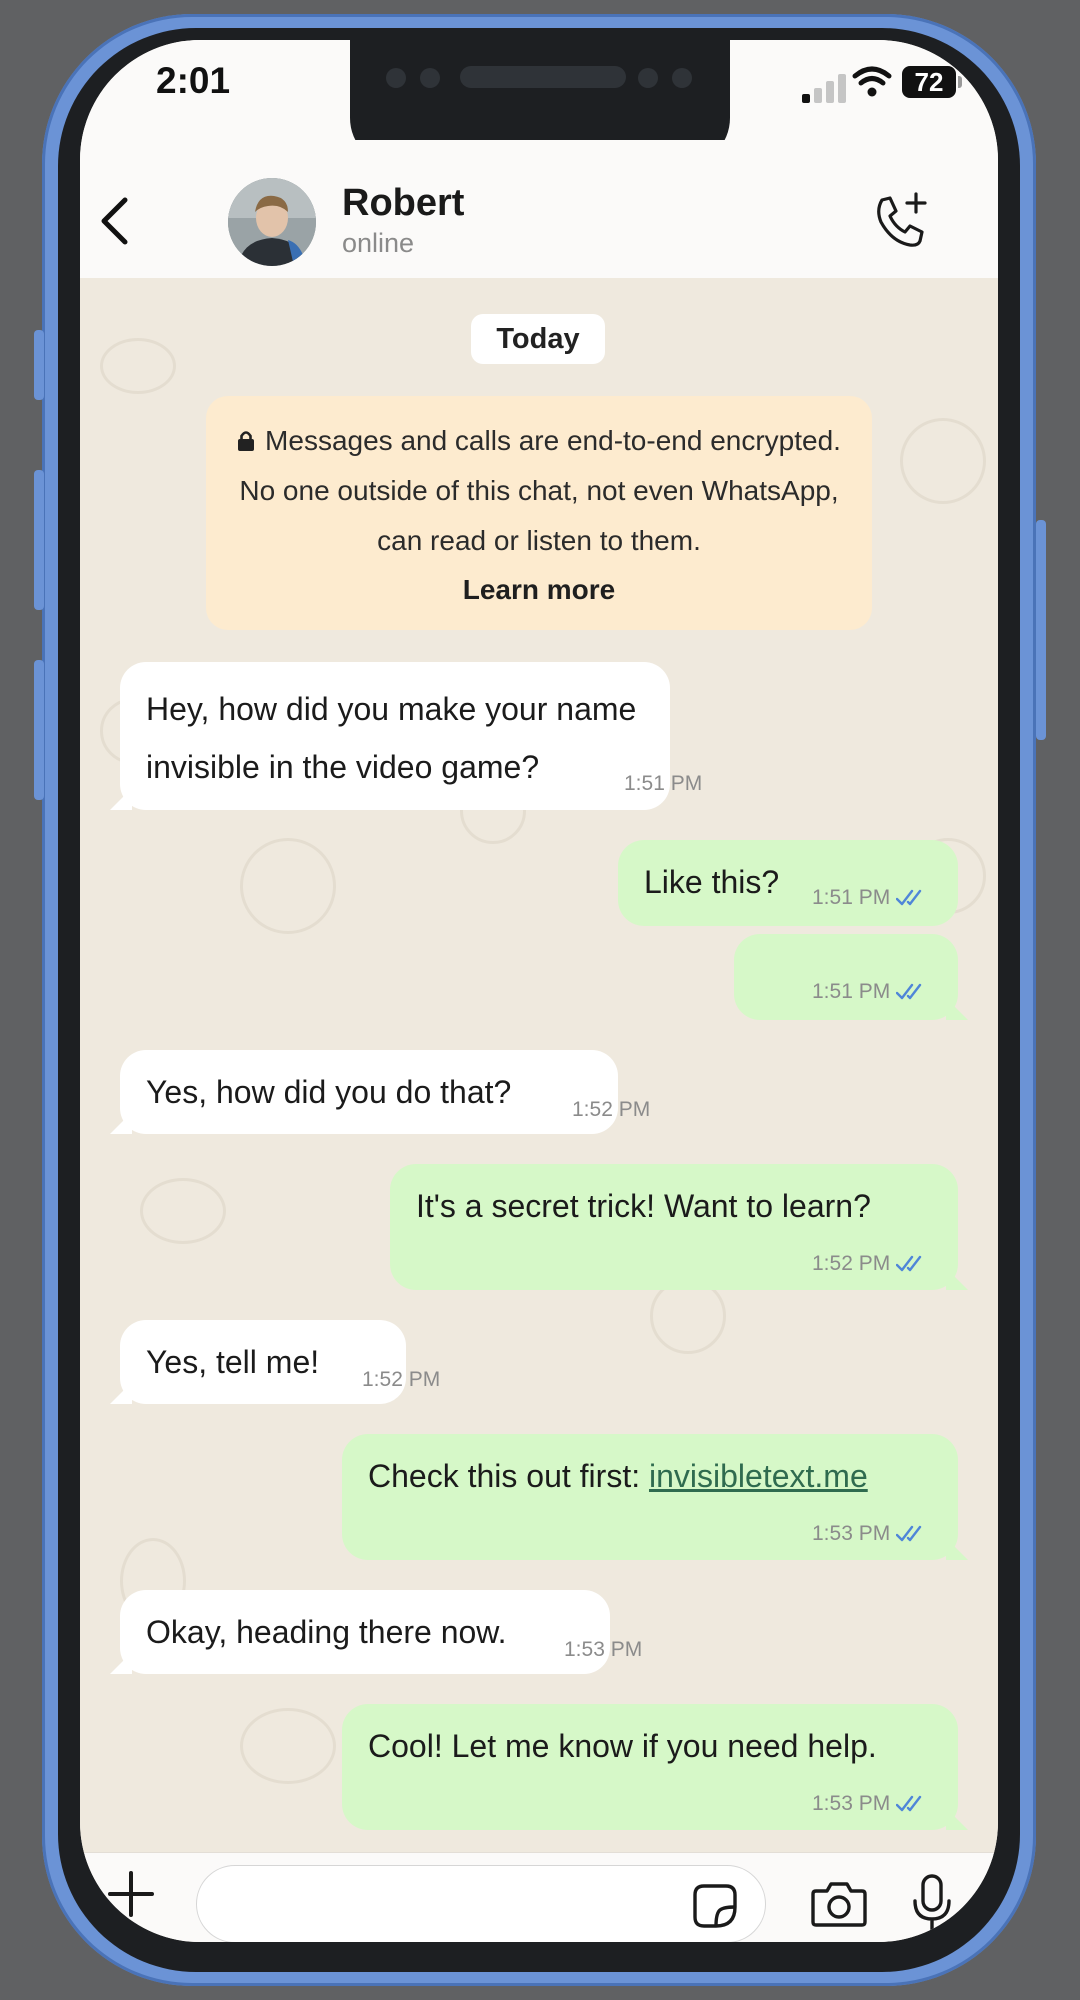 This screenshot has width=1080, height=2000. I want to click on message-bubble-outgoing: 1:51 PM, so click(851, 977).